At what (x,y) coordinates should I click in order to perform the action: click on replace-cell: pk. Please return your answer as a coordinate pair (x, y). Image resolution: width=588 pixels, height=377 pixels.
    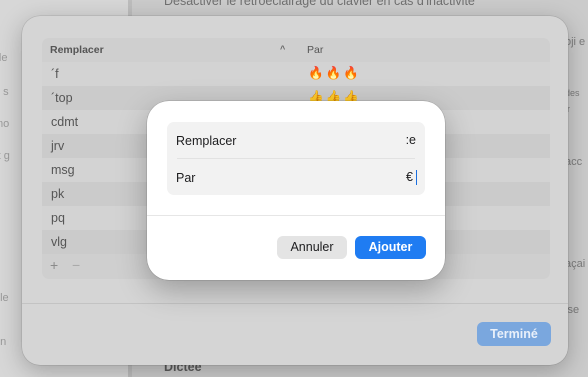
    Looking at the image, I should click on (58, 194).